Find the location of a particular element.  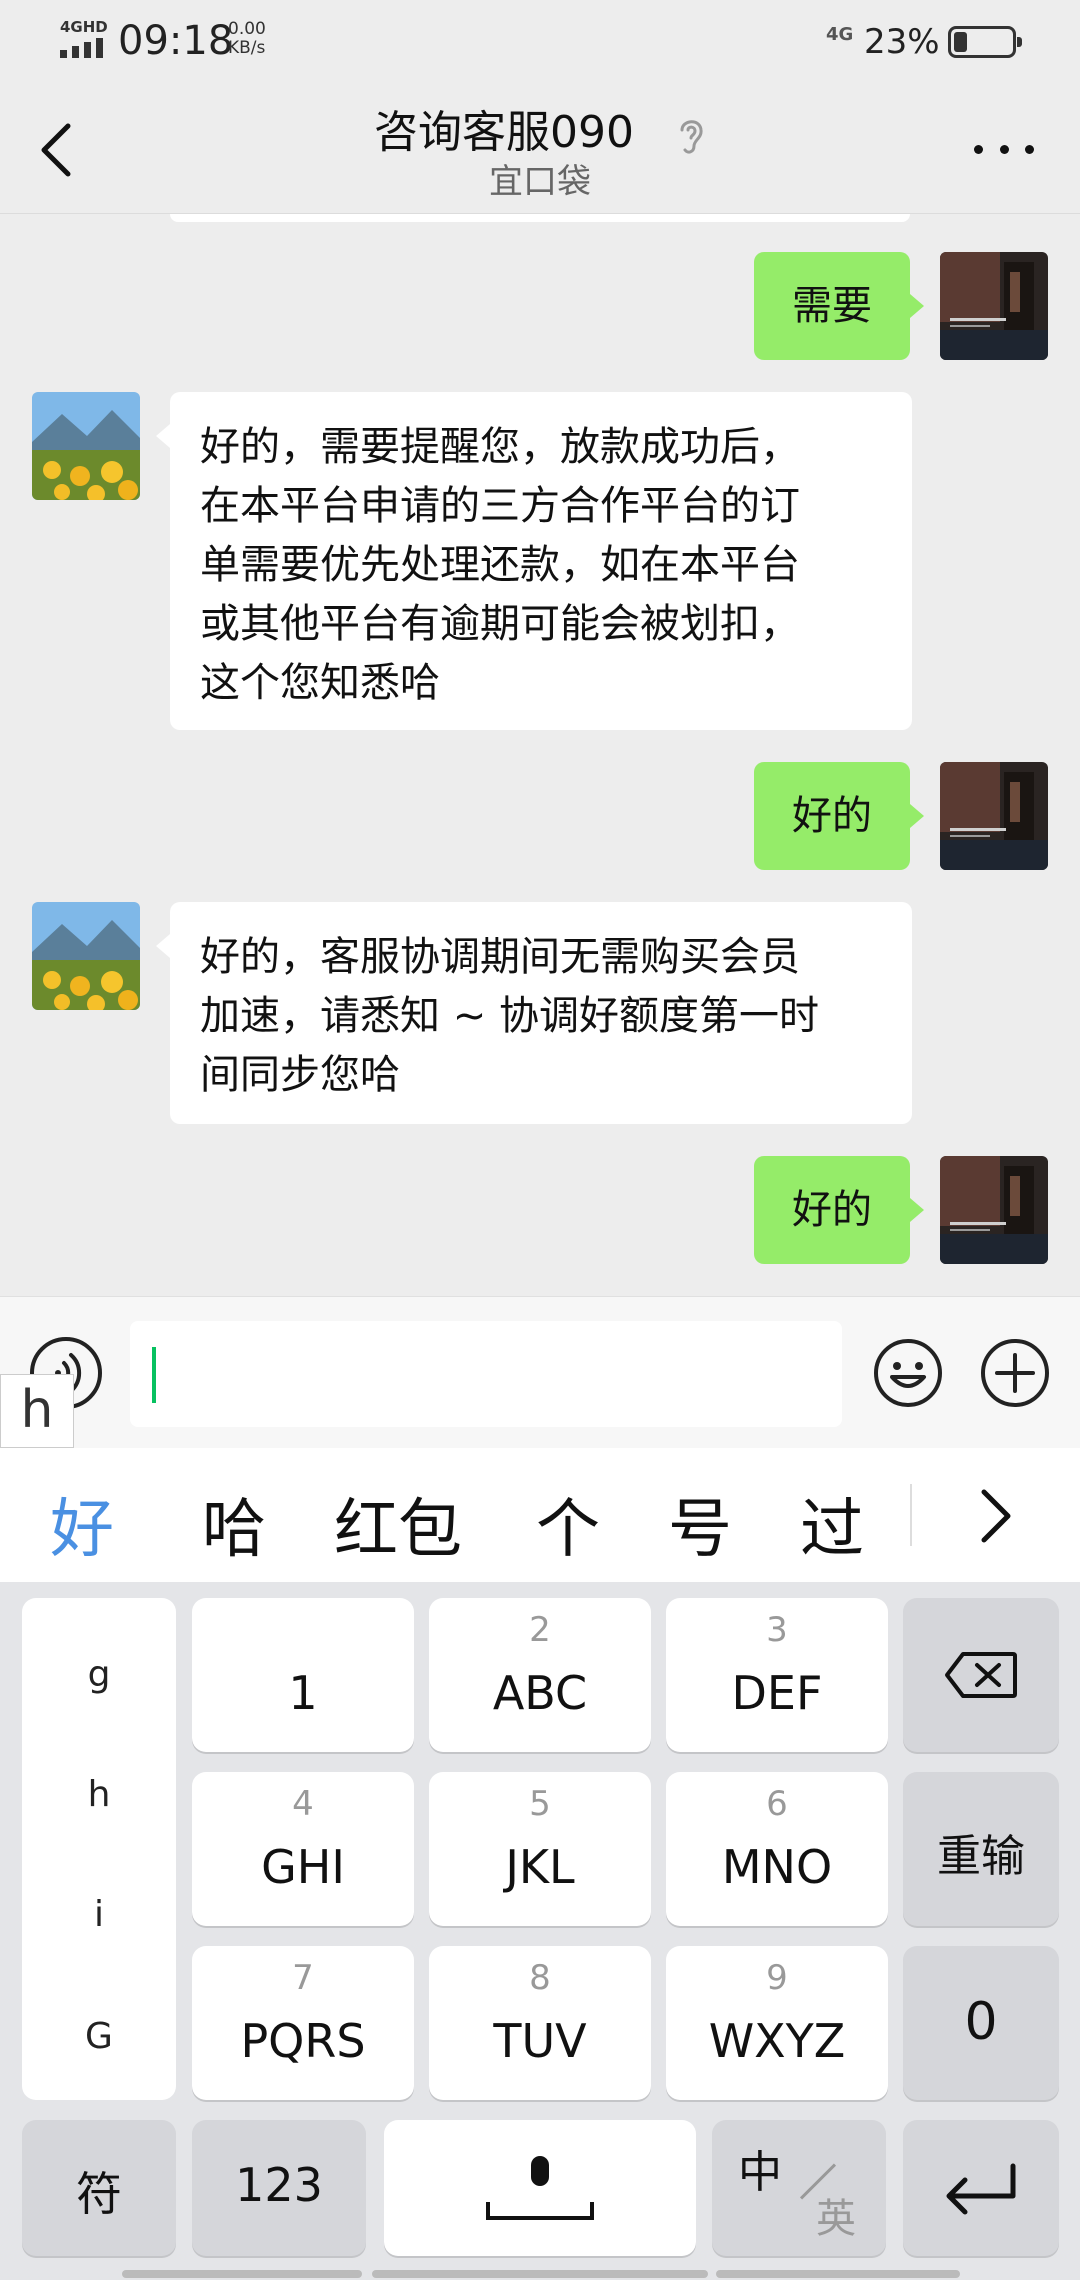

key-label: 123 is located at coordinates (279, 2185).